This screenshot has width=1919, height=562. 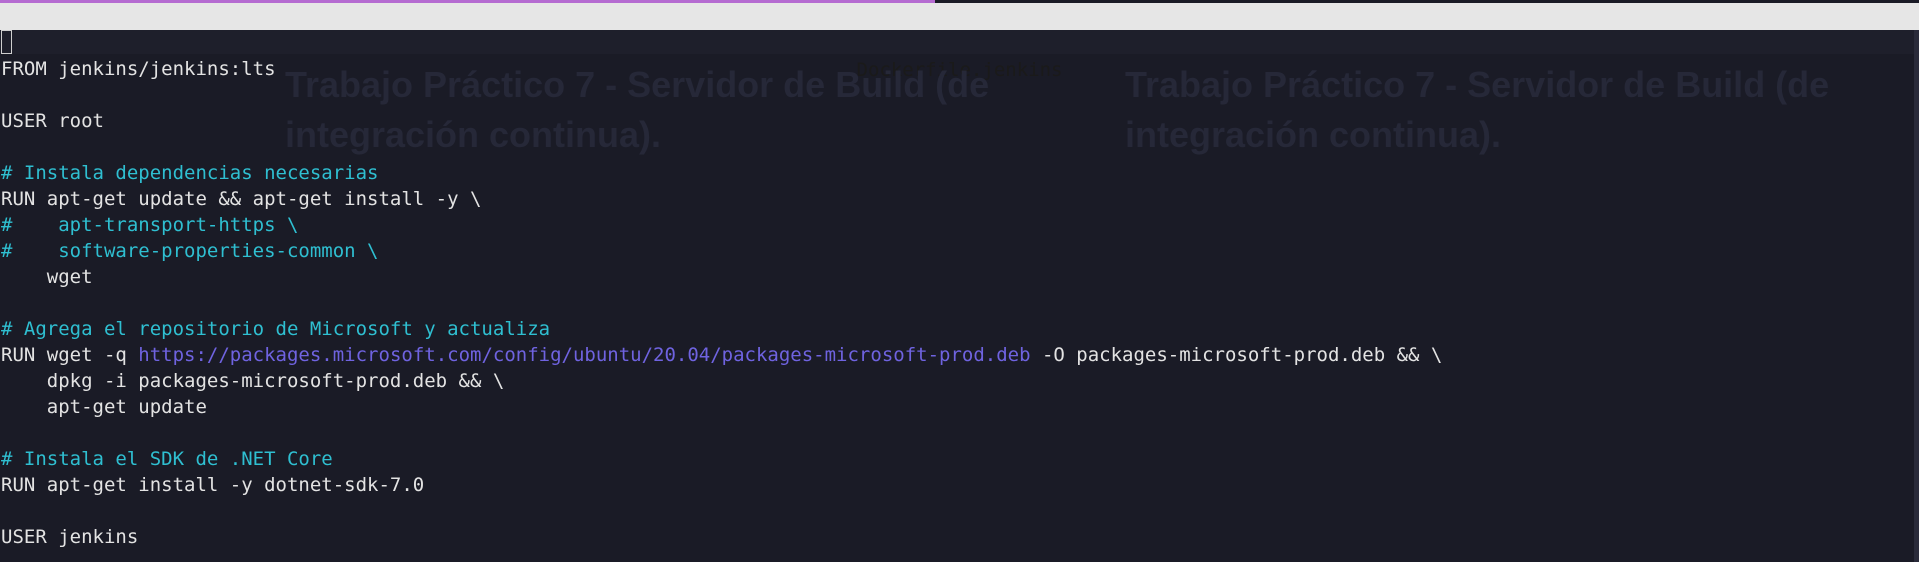 I want to click on comment-text: # Instala dependencias necesarias, so click(x=190, y=173).